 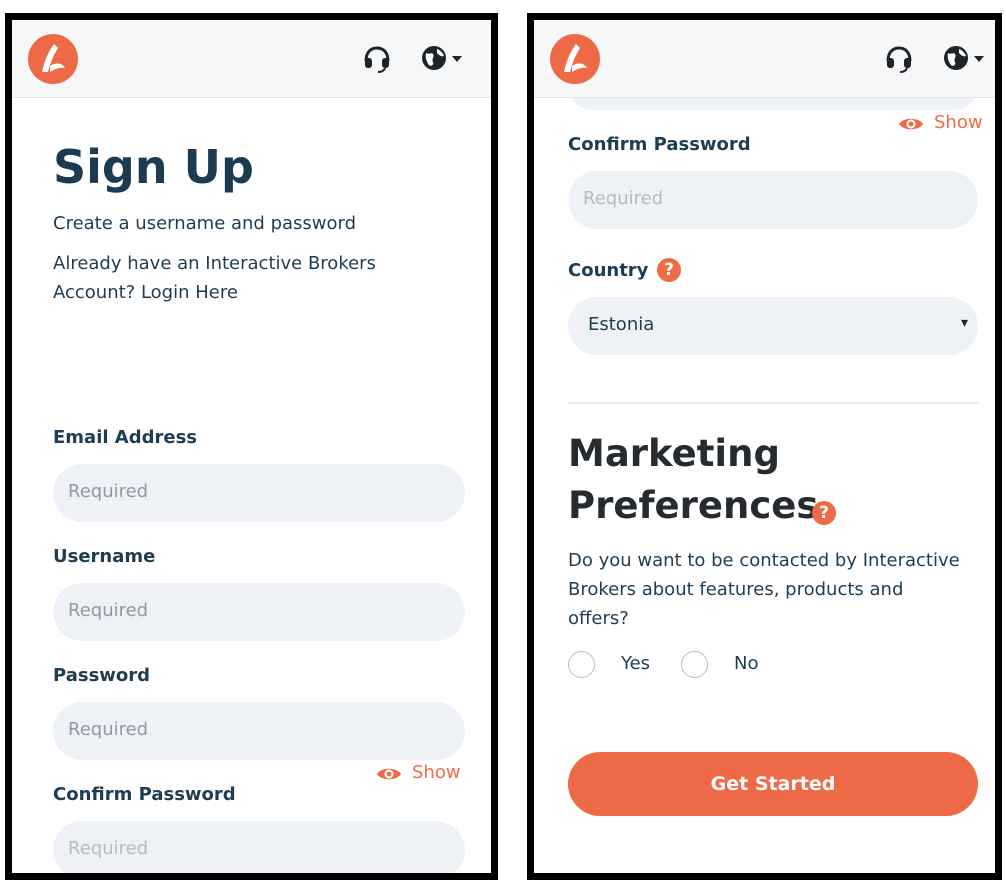 I want to click on password-placeholder: Required, so click(x=108, y=729).